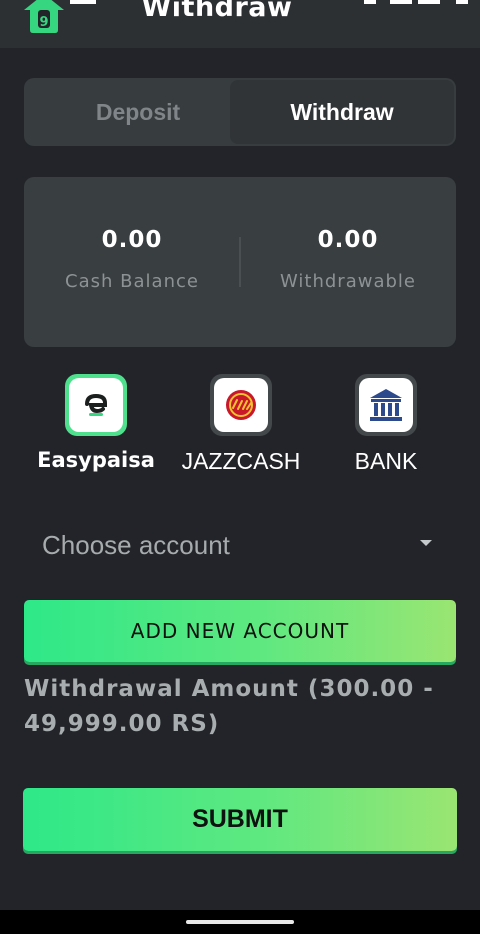 The height and width of the screenshot is (934, 480). Describe the element at coordinates (132, 281) in the screenshot. I see `cash-balance-label: Cash Balance` at that location.